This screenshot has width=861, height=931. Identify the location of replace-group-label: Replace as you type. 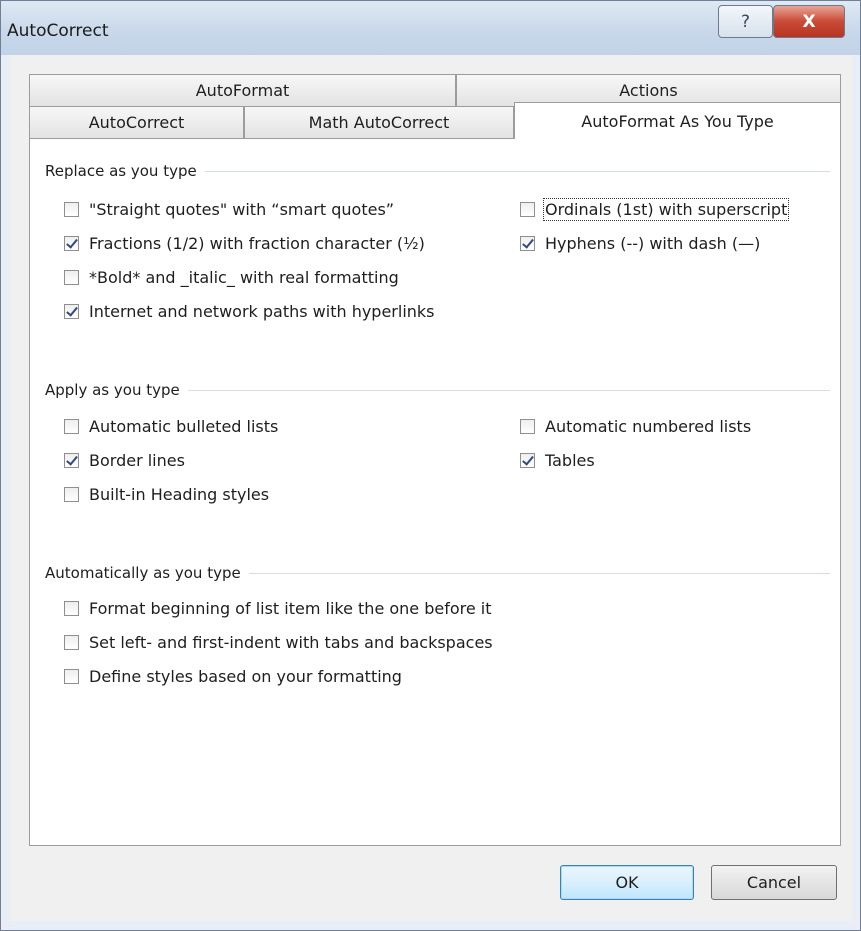
(121, 171).